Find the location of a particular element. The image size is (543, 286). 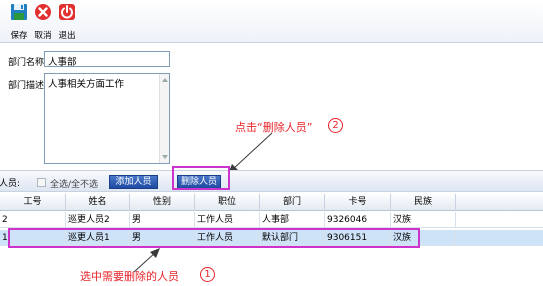

table-row: 2 巡更人员2 男 工作人员 人事部 9326046 汉族 is located at coordinates (271, 220).